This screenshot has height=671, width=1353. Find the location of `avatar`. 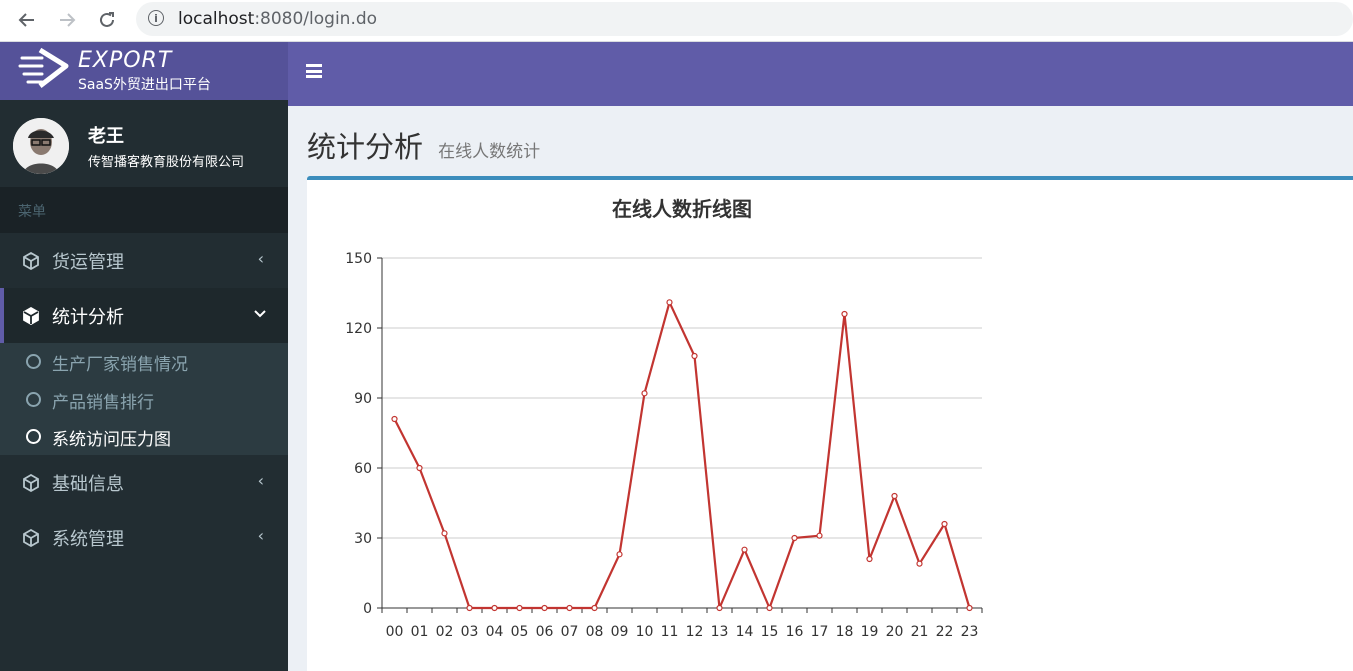

avatar is located at coordinates (41, 146).